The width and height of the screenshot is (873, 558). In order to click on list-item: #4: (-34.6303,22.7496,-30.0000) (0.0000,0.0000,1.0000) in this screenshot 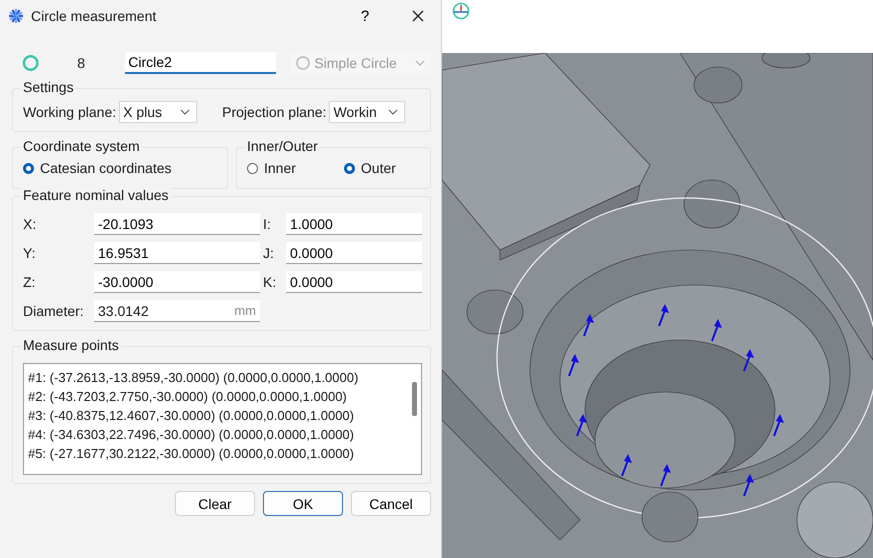, I will do `click(217, 434)`.